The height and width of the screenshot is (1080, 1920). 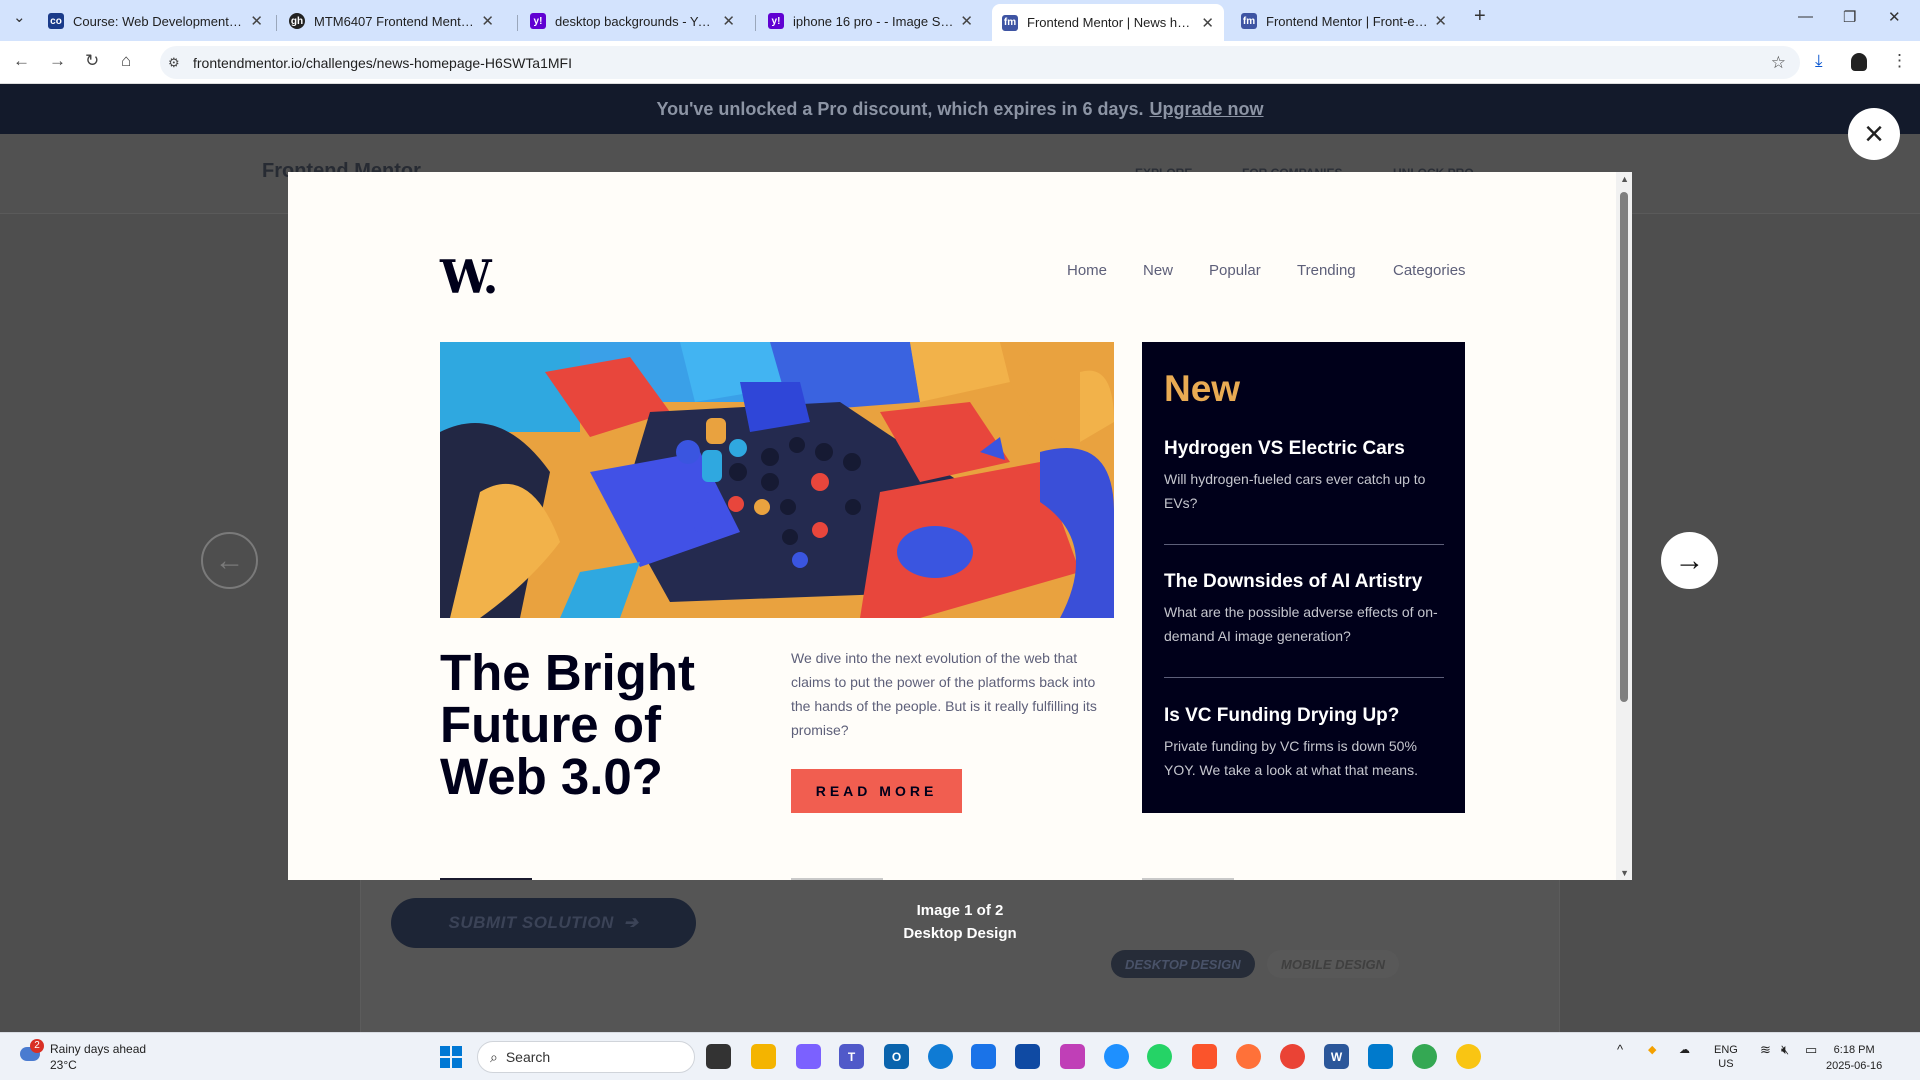 I want to click on tab-github: gh MTM6407 Frontend Mentor Ch ✕, so click(x=391, y=21).